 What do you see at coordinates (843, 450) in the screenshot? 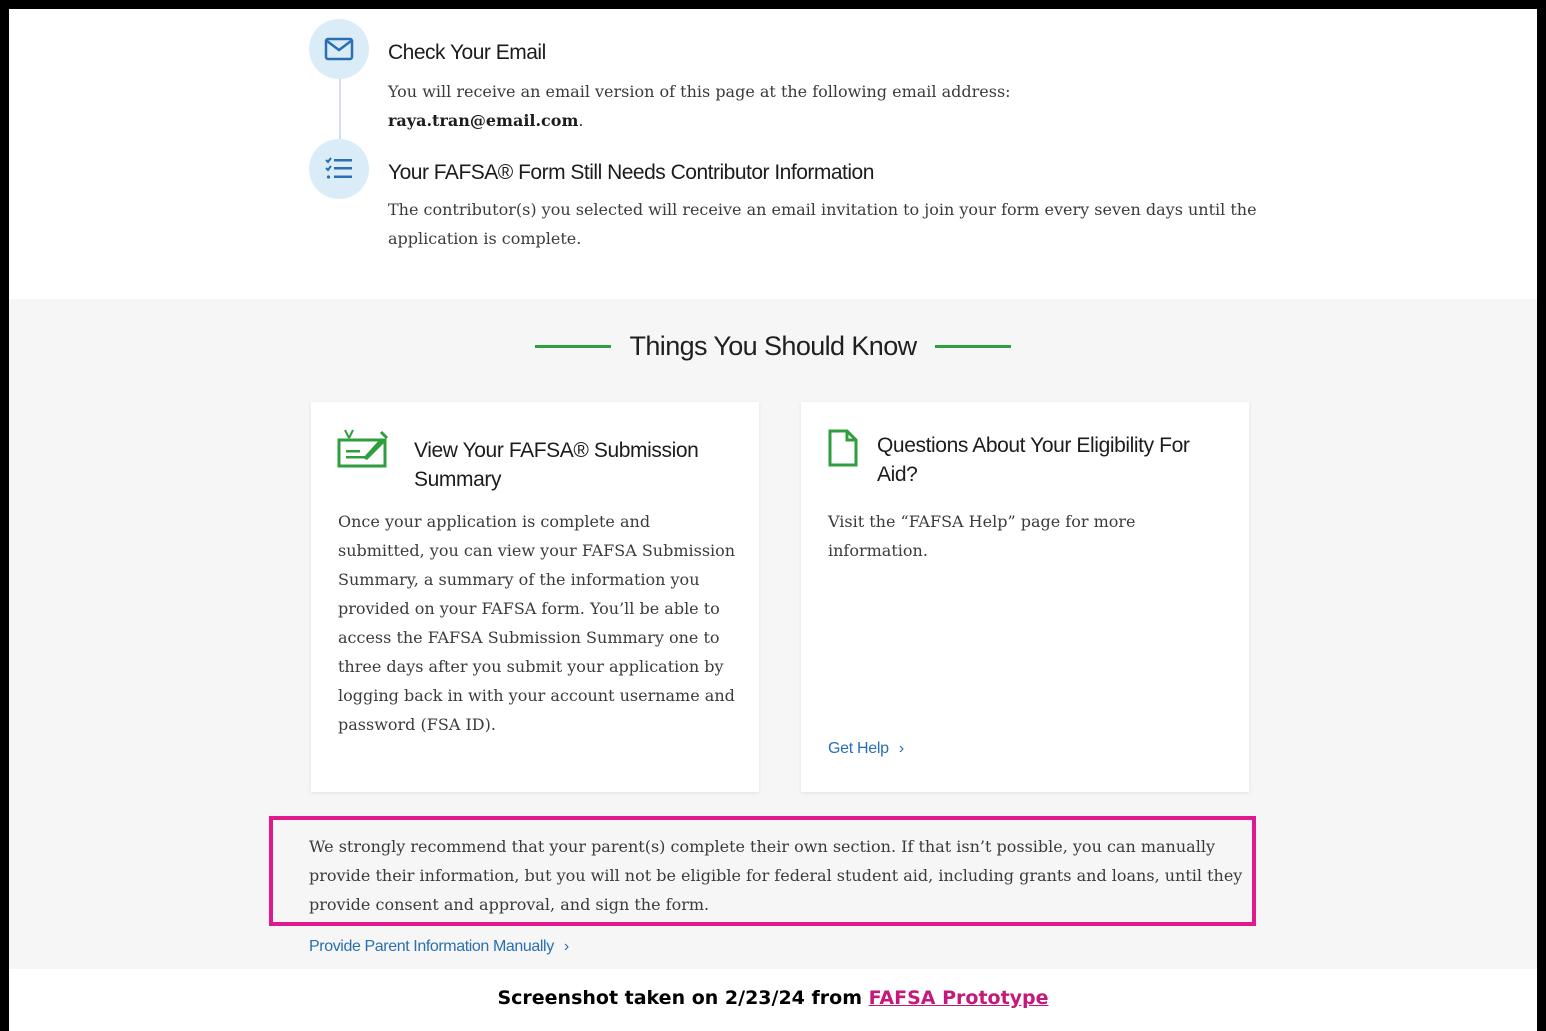
I see `document-icon` at bounding box center [843, 450].